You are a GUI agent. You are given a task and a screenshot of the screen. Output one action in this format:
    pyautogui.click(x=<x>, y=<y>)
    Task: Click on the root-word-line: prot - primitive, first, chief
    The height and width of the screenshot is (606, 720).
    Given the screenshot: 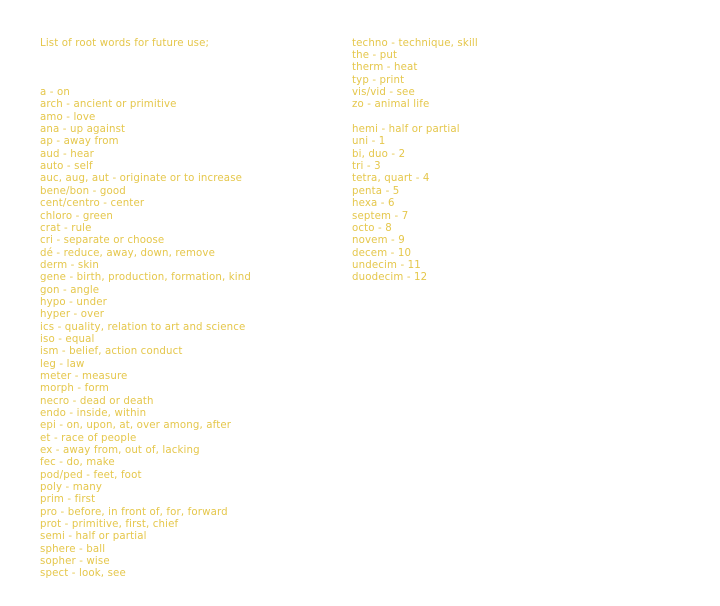 What is the action you would take?
    pyautogui.click(x=109, y=525)
    